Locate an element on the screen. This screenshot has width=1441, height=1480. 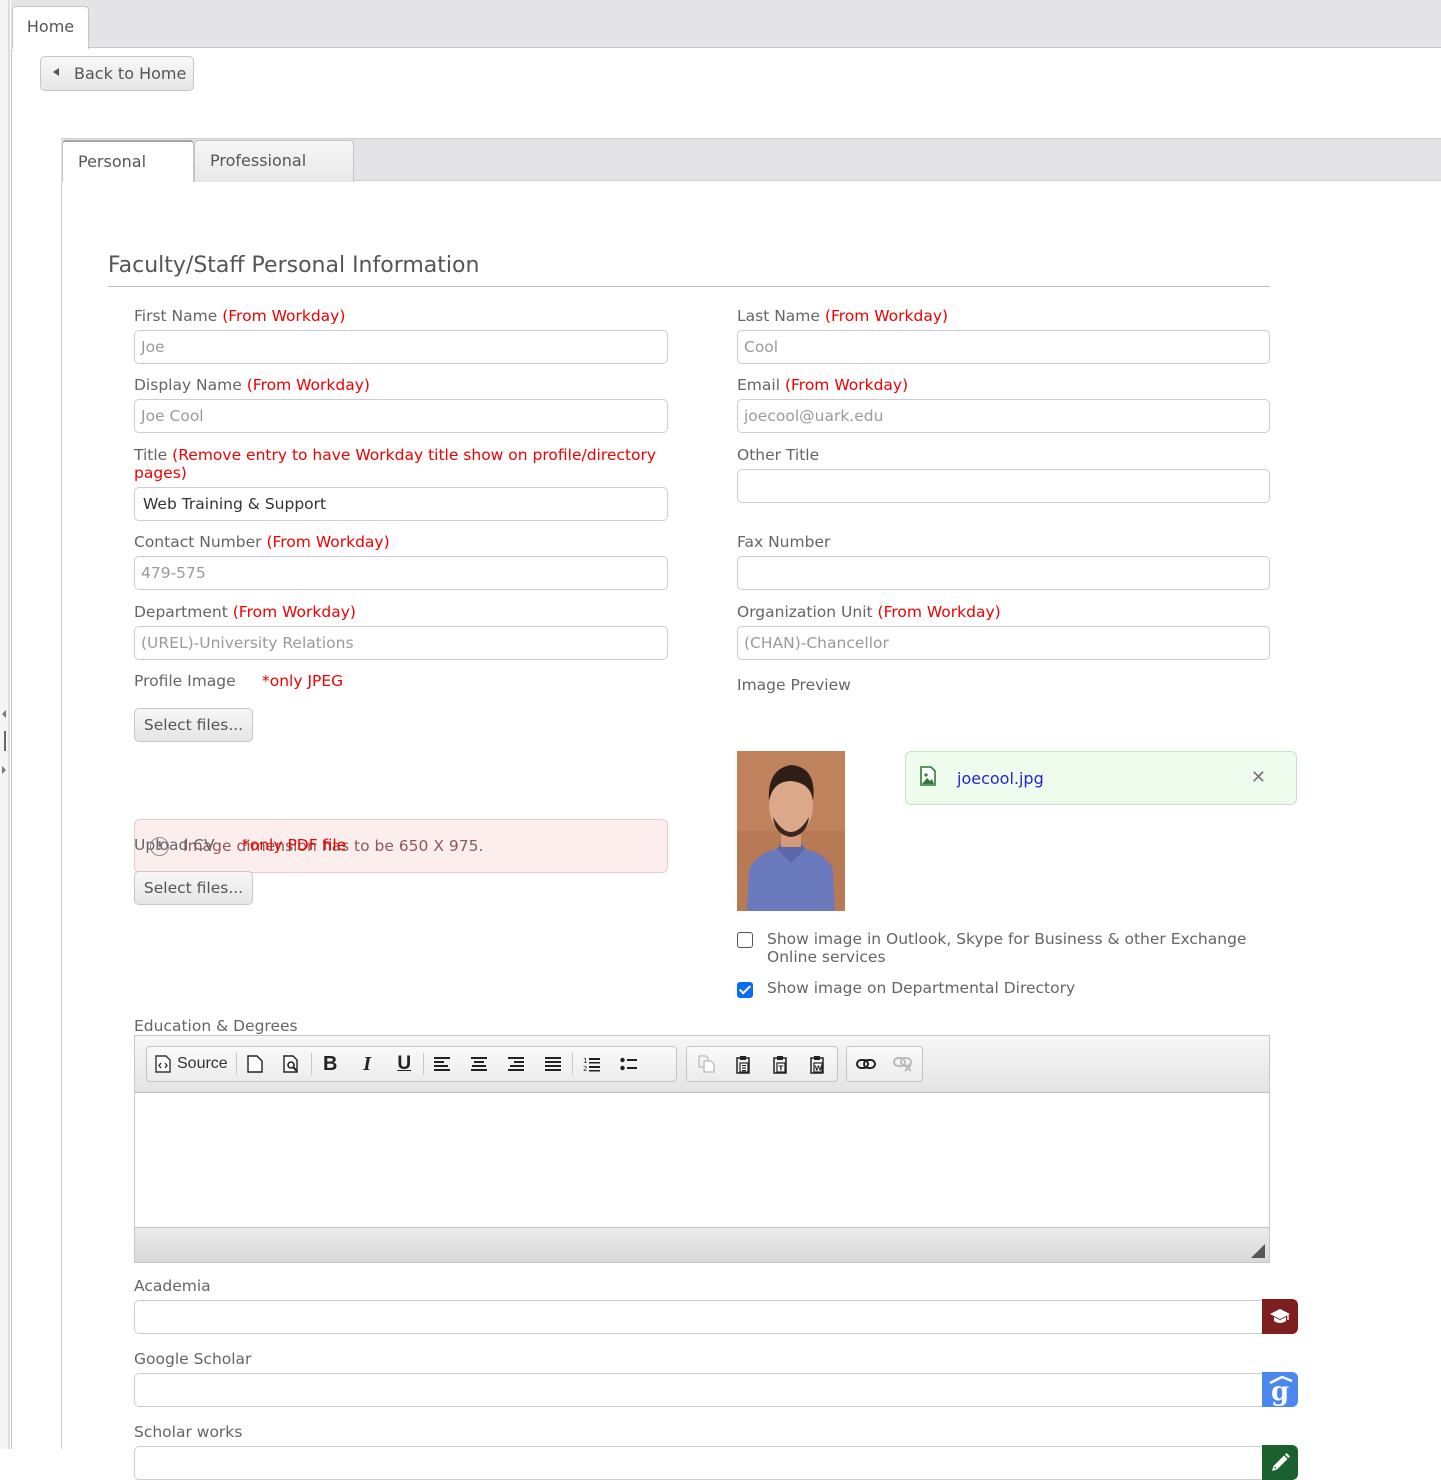
align-left-button is located at coordinates (442, 1064).